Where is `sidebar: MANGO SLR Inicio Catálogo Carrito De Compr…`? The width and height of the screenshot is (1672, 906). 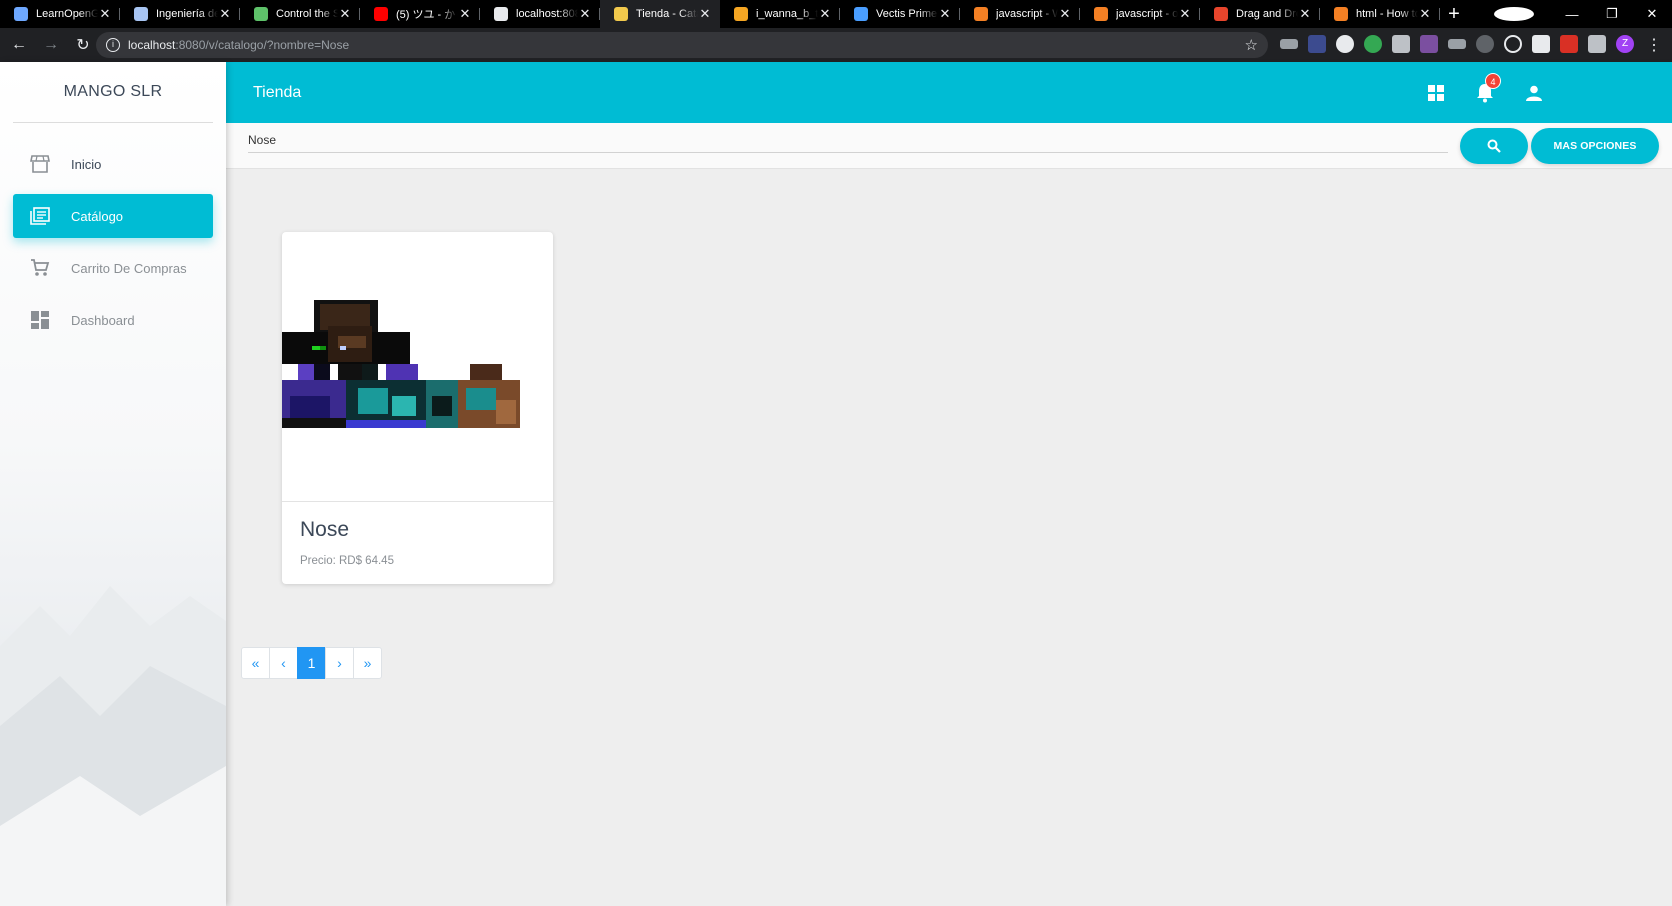 sidebar: MANGO SLR Inicio Catálogo Carrito De Compr… is located at coordinates (113, 484).